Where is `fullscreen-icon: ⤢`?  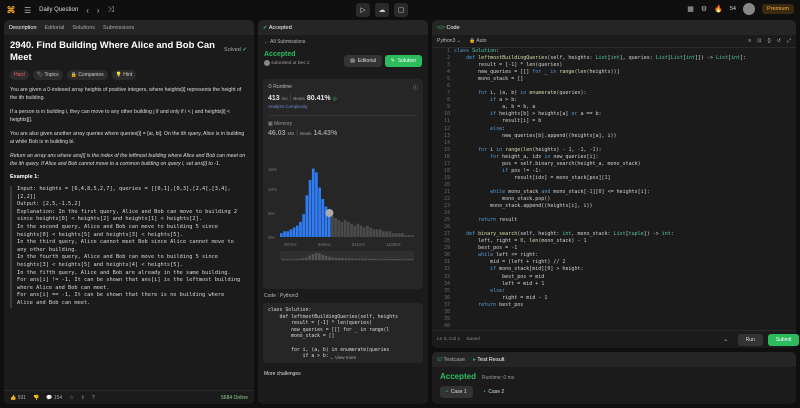 fullscreen-icon: ⤢ is located at coordinates (789, 41).